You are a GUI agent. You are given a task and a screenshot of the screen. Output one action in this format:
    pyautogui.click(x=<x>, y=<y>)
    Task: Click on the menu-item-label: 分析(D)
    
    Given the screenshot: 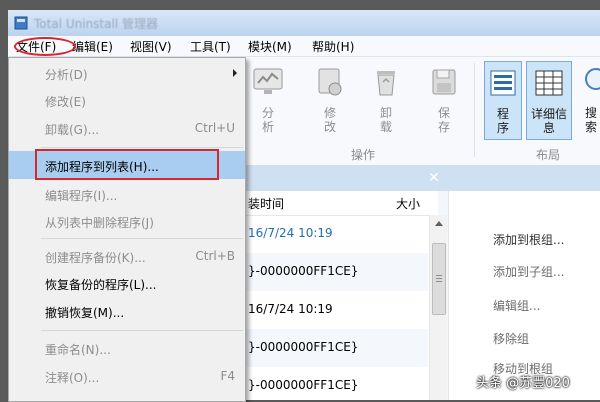 What is the action you would take?
    pyautogui.click(x=66, y=75)
    